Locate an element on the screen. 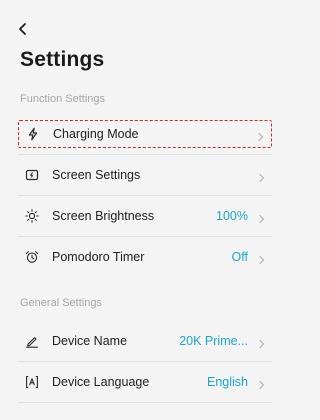 This screenshot has width=320, height=420. settings-item-label: Device Language is located at coordinates (101, 382).